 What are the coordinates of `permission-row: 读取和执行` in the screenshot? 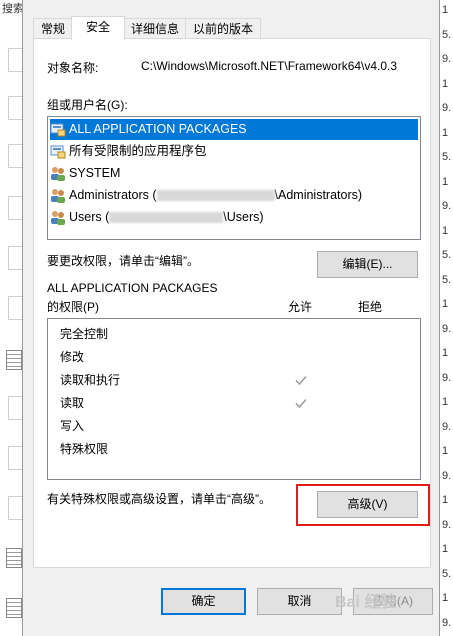 It's located at (90, 380).